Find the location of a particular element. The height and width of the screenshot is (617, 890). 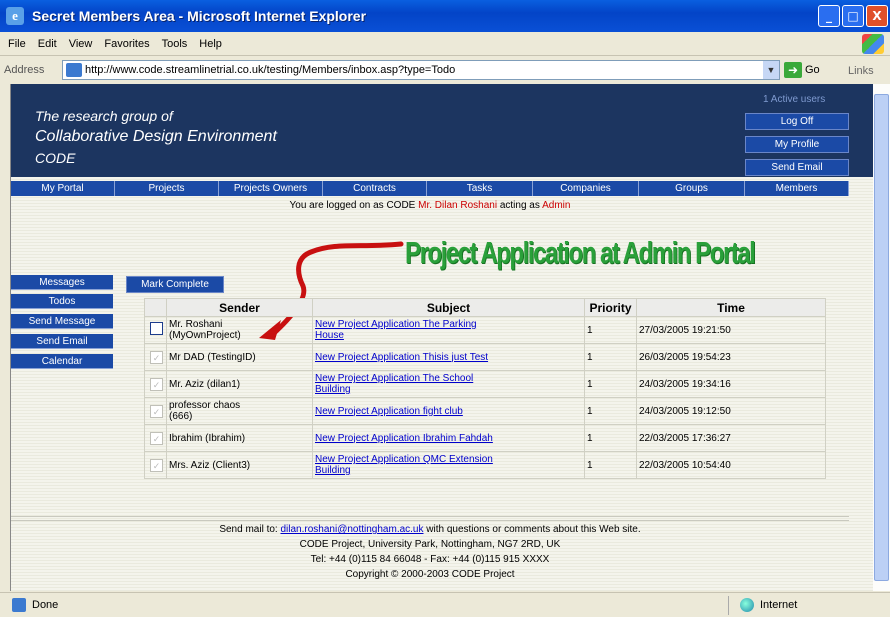

vertical-scrollbar is located at coordinates (881, 337).